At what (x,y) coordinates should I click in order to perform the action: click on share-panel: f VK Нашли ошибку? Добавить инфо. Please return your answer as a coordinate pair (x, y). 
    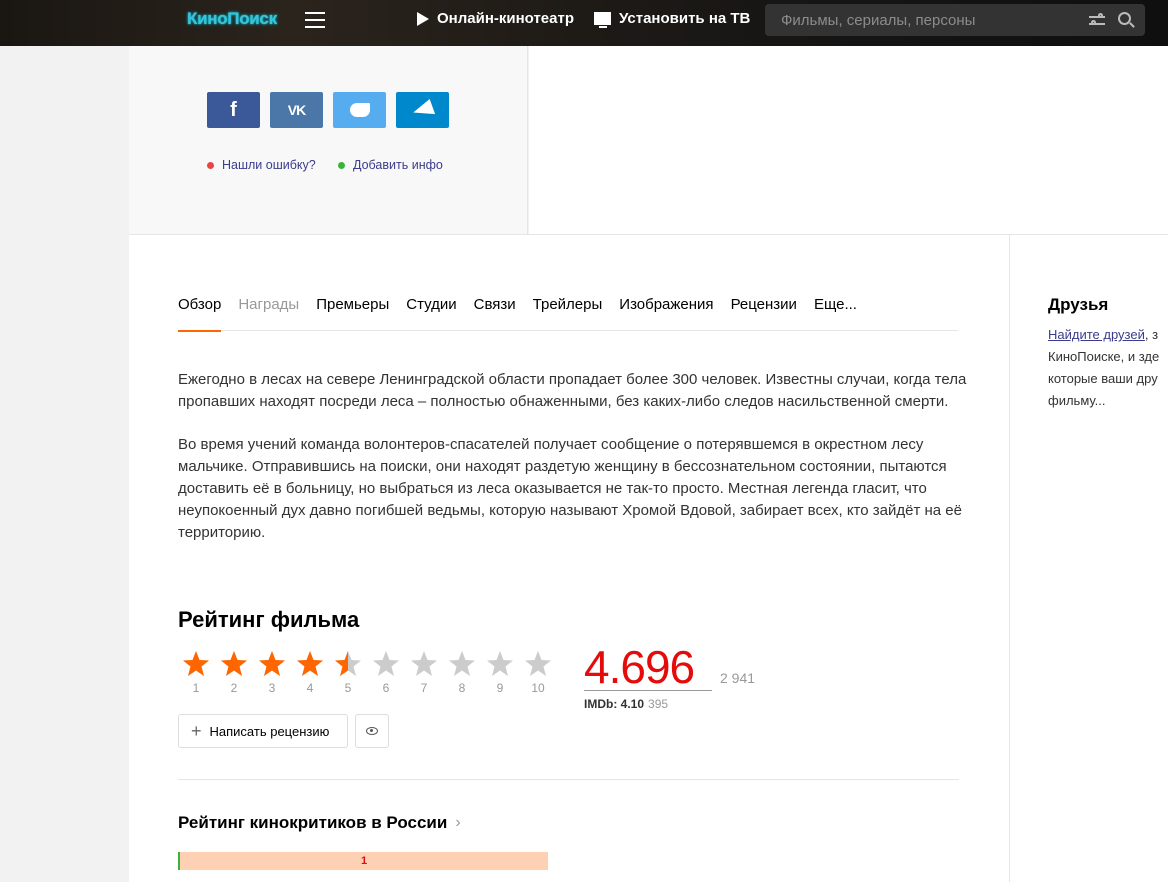
    Looking at the image, I should click on (328, 140).